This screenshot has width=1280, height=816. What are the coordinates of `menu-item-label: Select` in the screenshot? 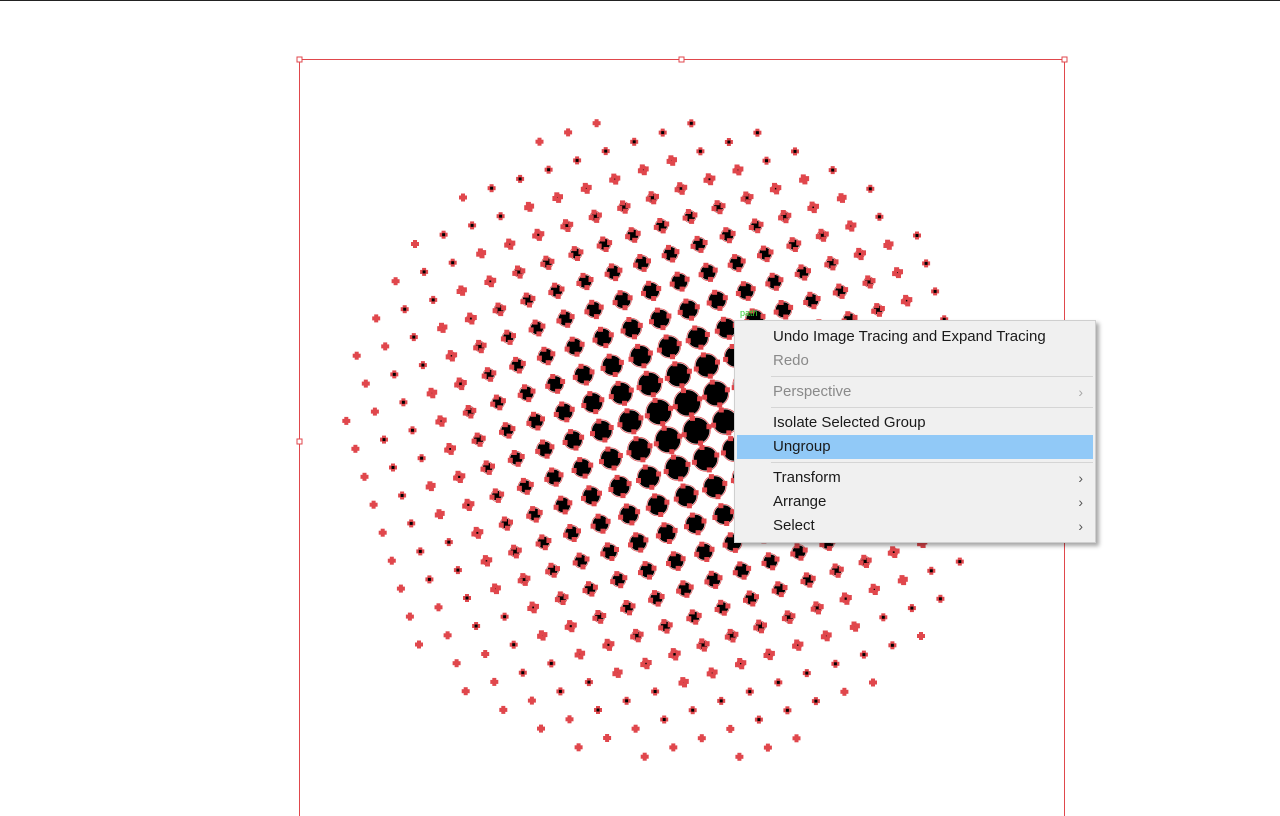 It's located at (794, 525).